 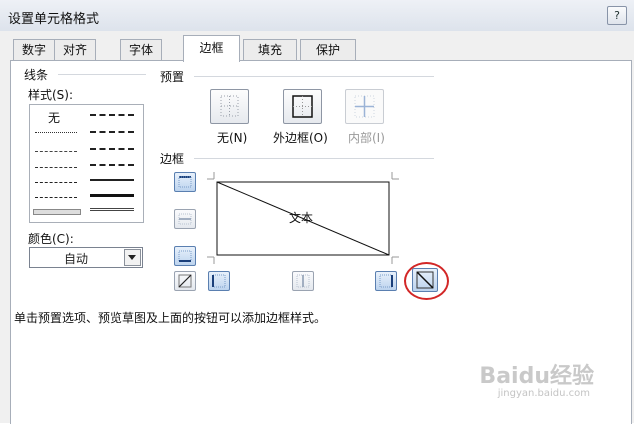 What do you see at coordinates (56, 132) in the screenshot?
I see `line-style-hair` at bounding box center [56, 132].